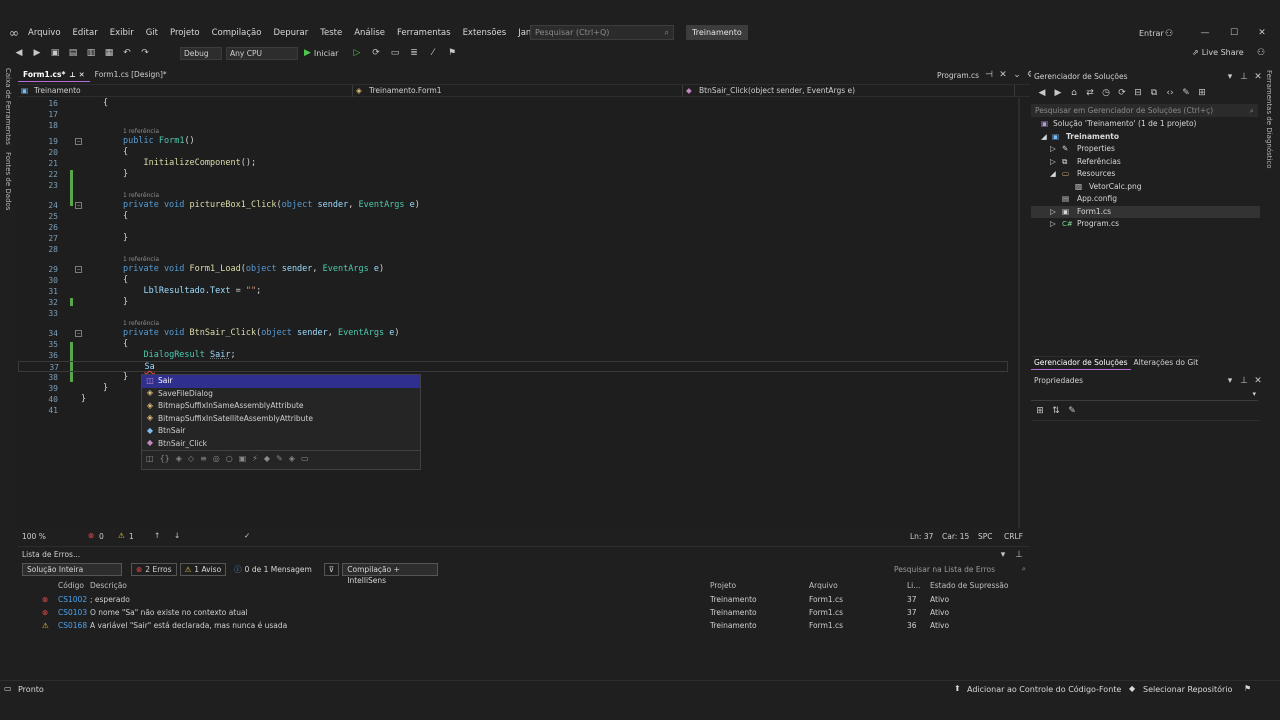 This screenshot has width=1280, height=720. I want to click on next-issue-icon: ↓, so click(177, 535).